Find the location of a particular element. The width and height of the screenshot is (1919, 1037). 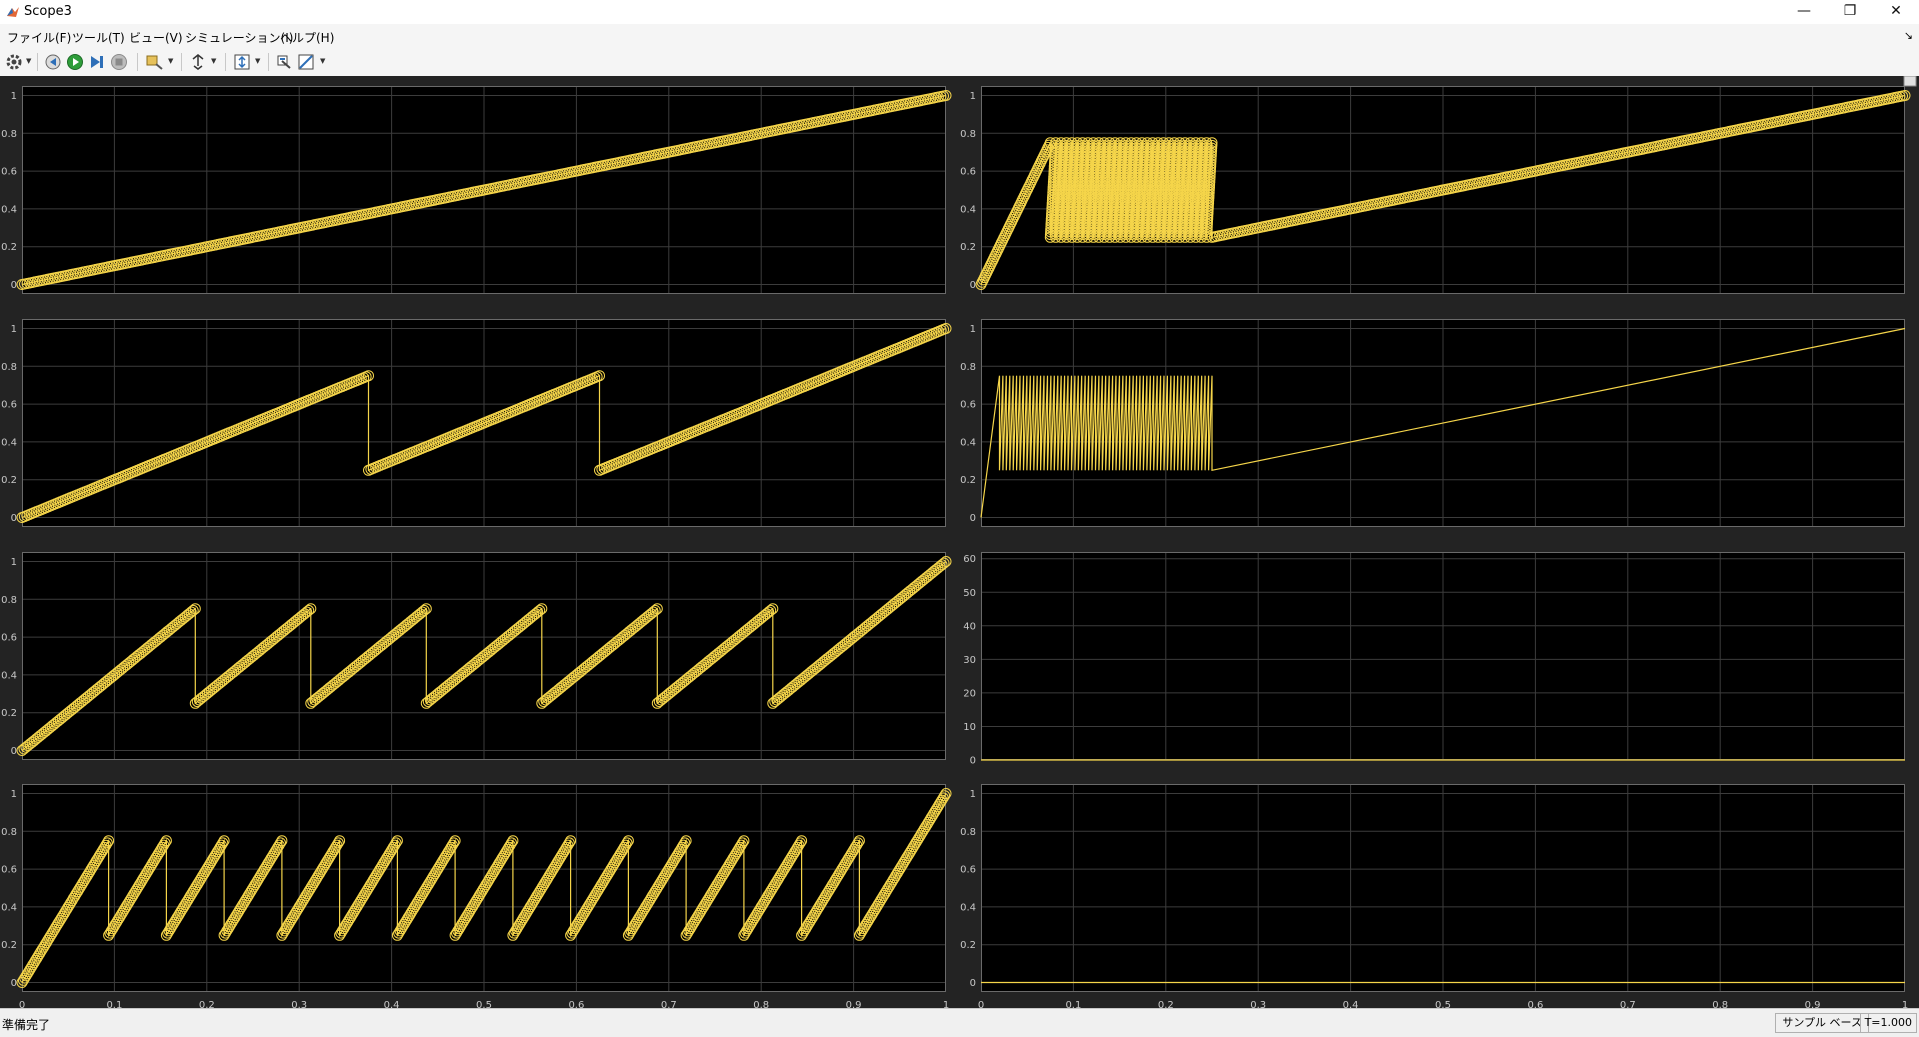

y-tick-label: 50 is located at coordinates (969, 593).